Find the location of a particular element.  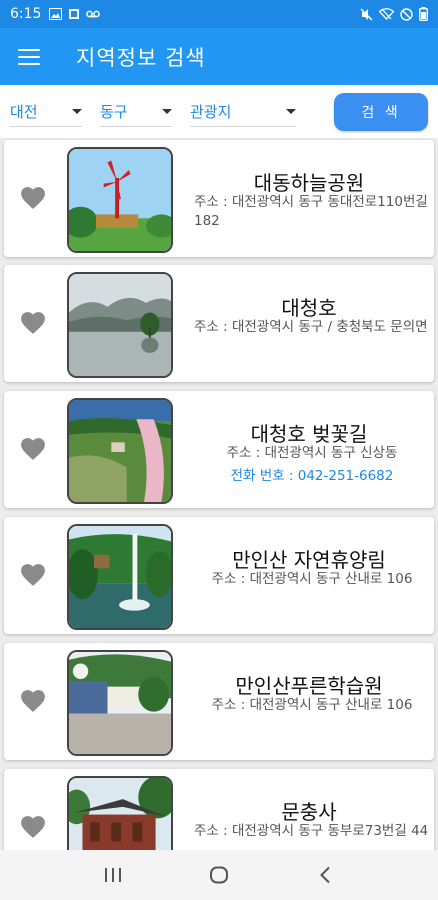

place-address: 주소 : 대전광역시 동구 동부로73번길 44 is located at coordinates (311, 831).